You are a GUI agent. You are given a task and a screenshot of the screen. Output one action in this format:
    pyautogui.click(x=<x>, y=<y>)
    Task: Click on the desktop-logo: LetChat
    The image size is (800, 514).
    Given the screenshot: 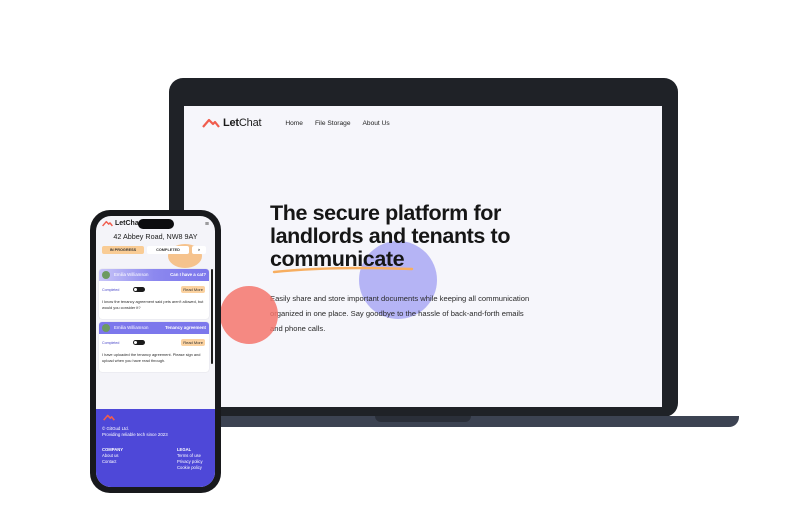 What is the action you would take?
    pyautogui.click(x=232, y=123)
    